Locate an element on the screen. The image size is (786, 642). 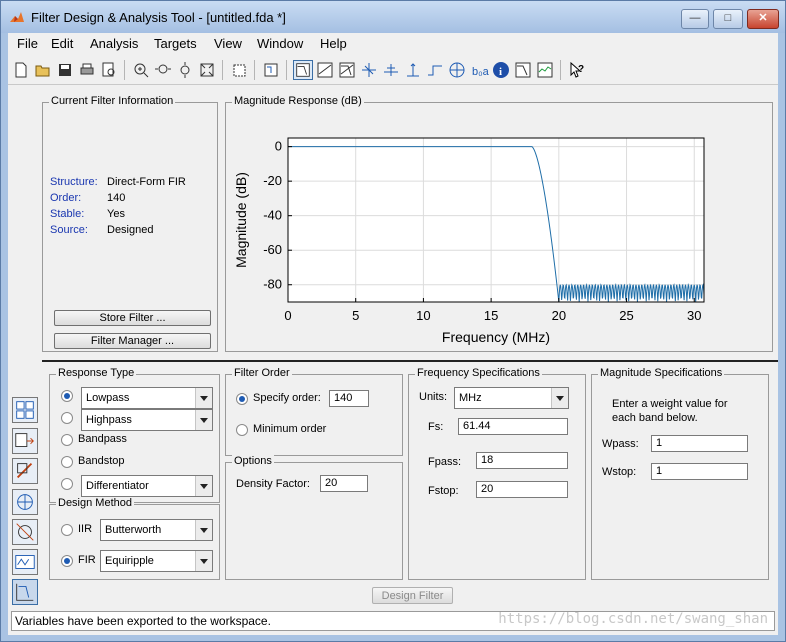
zoom-x-icon is located at coordinates (163, 70).